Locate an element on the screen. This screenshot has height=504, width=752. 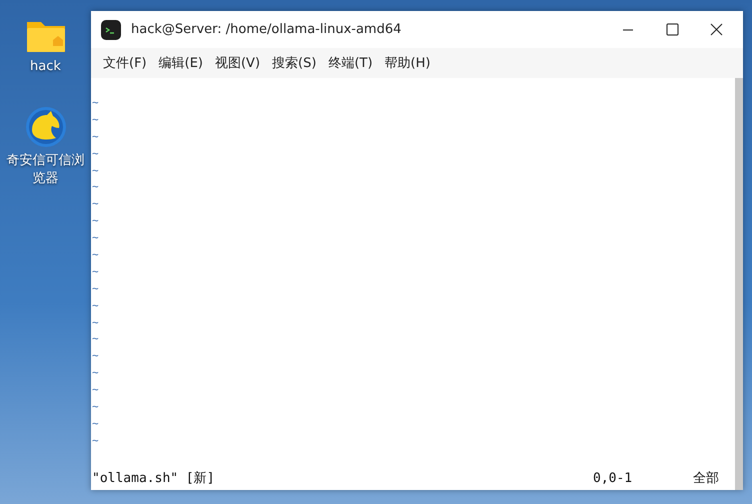
menu-item: 终端(T) is located at coordinates (350, 63).